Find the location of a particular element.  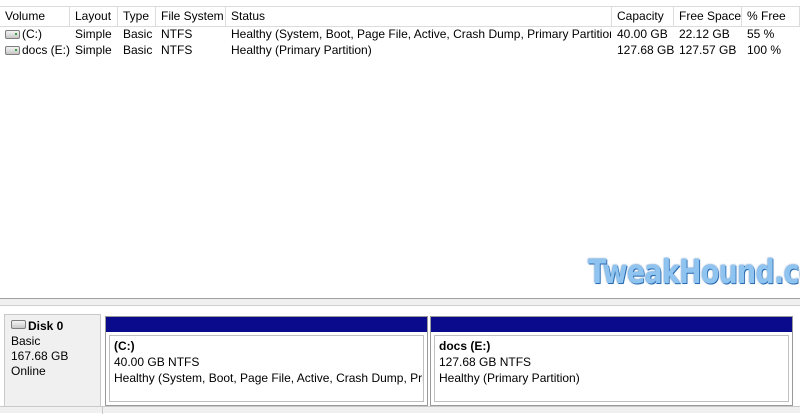

disk-name-line: Disk 0 is located at coordinates (55, 326).